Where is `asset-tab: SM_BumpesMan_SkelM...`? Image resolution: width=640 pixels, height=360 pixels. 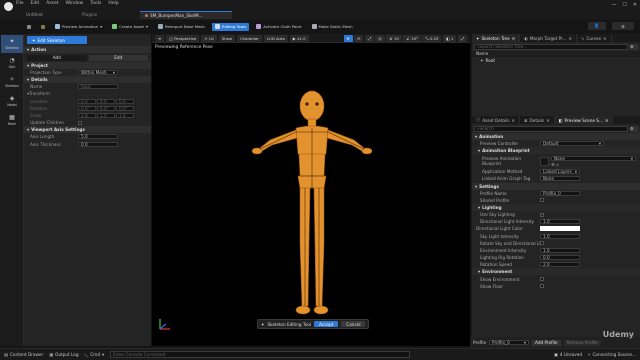
asset-tab: SM_BumpesMan_SkelM... is located at coordinates (186, 15).